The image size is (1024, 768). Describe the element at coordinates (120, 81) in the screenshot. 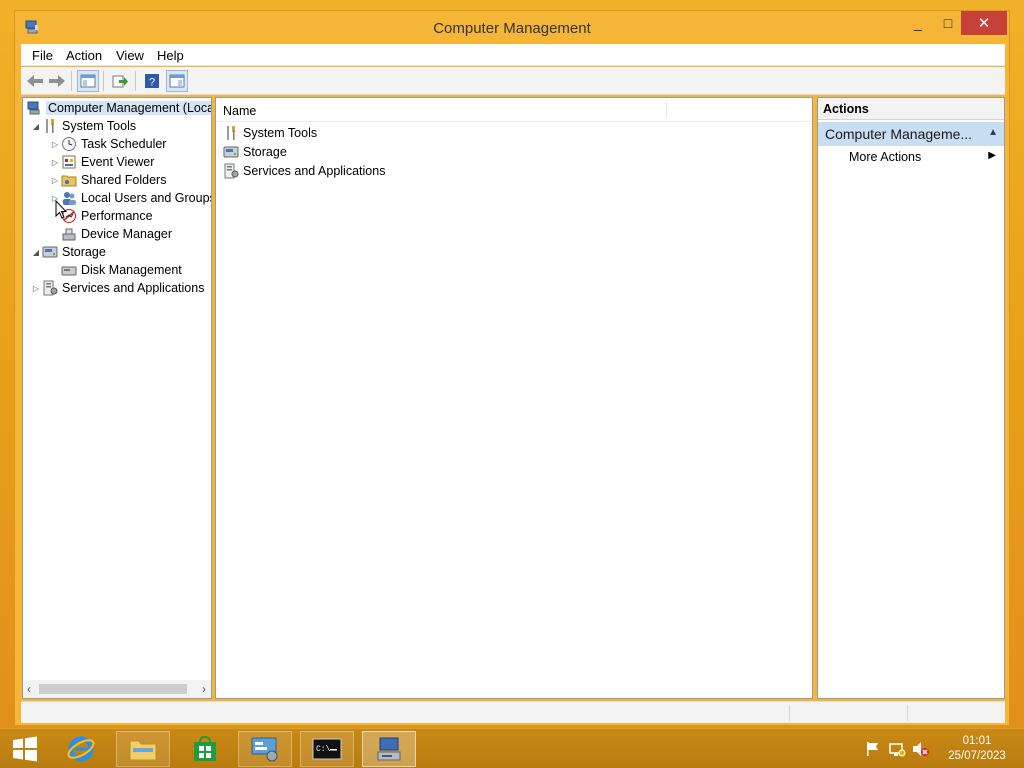

I see `export-list-icon` at that location.